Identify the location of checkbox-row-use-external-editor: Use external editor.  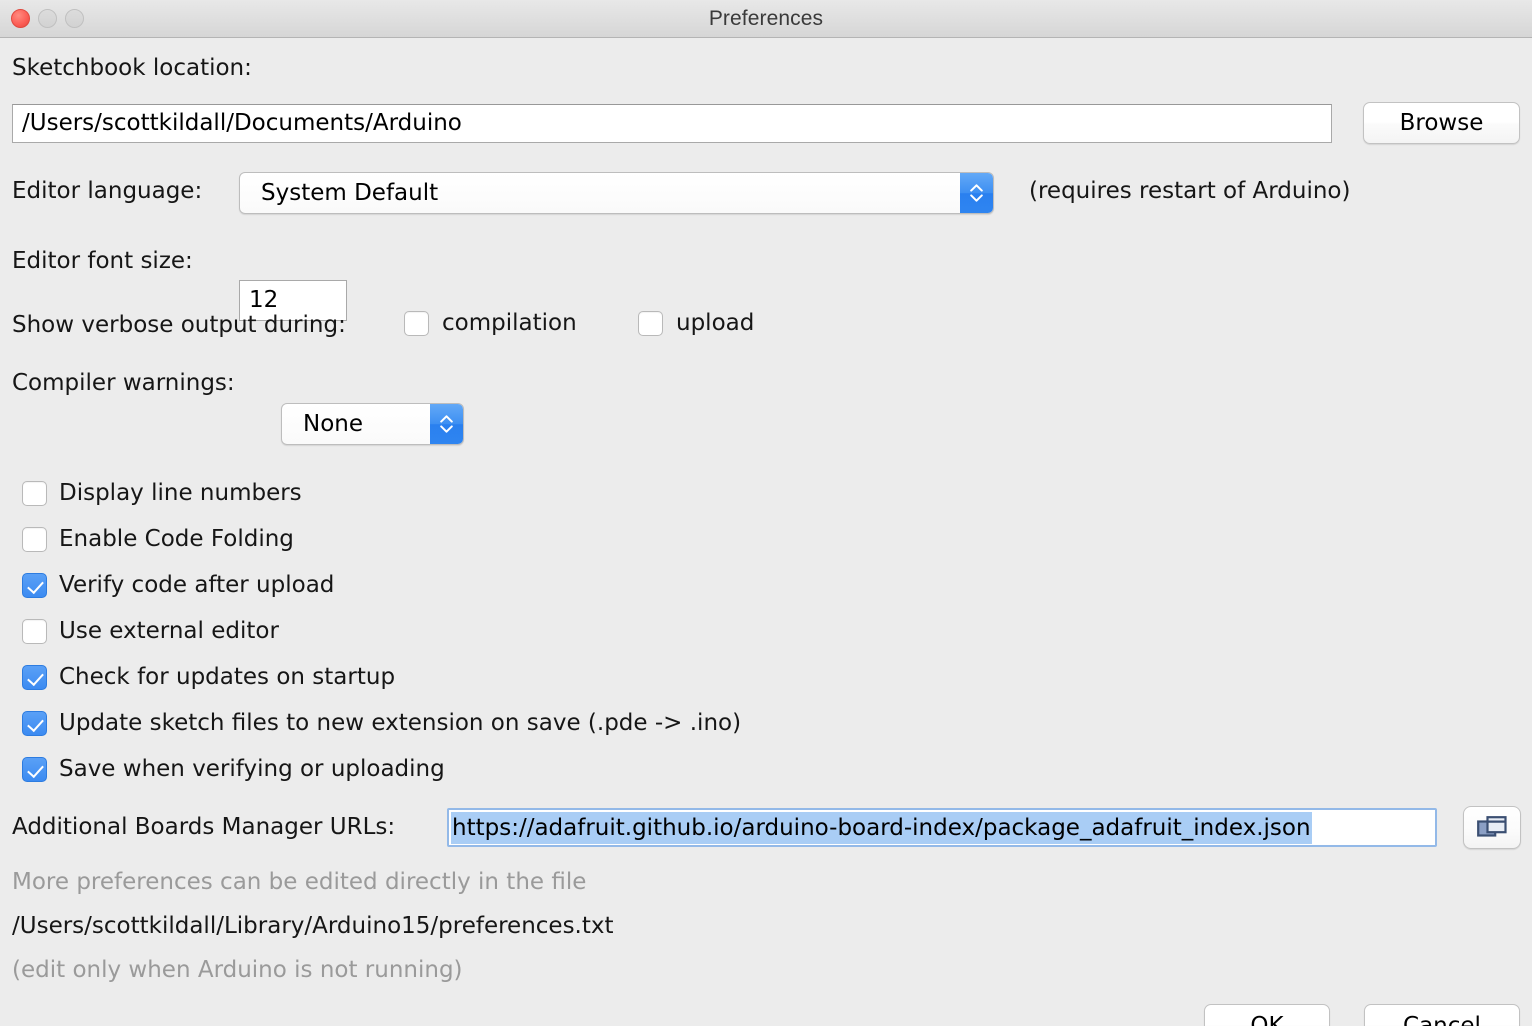
(381, 631).